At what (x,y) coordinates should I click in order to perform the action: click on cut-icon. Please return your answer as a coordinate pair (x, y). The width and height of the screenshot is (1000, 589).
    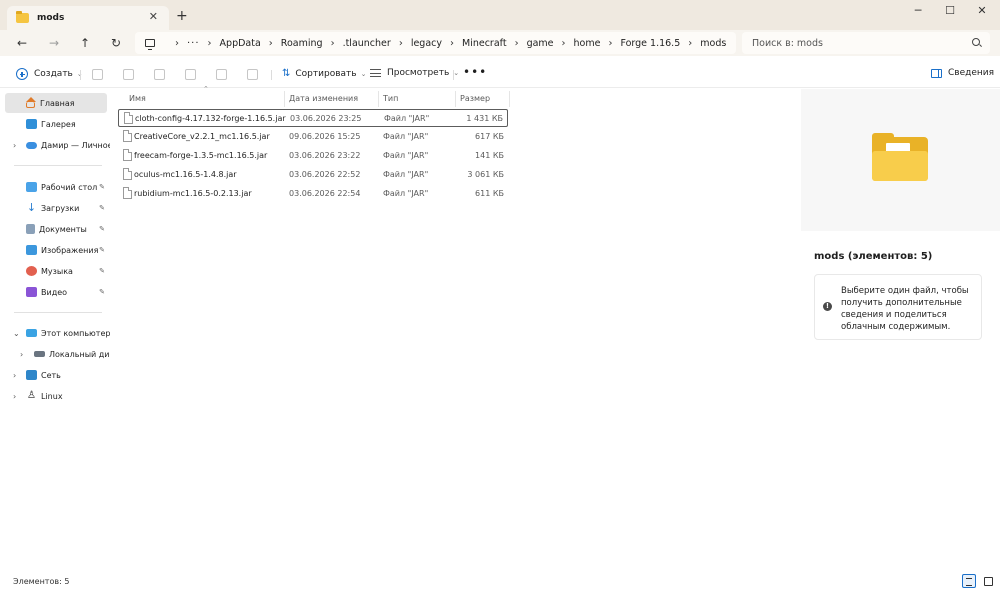
    Looking at the image, I should click on (97, 74).